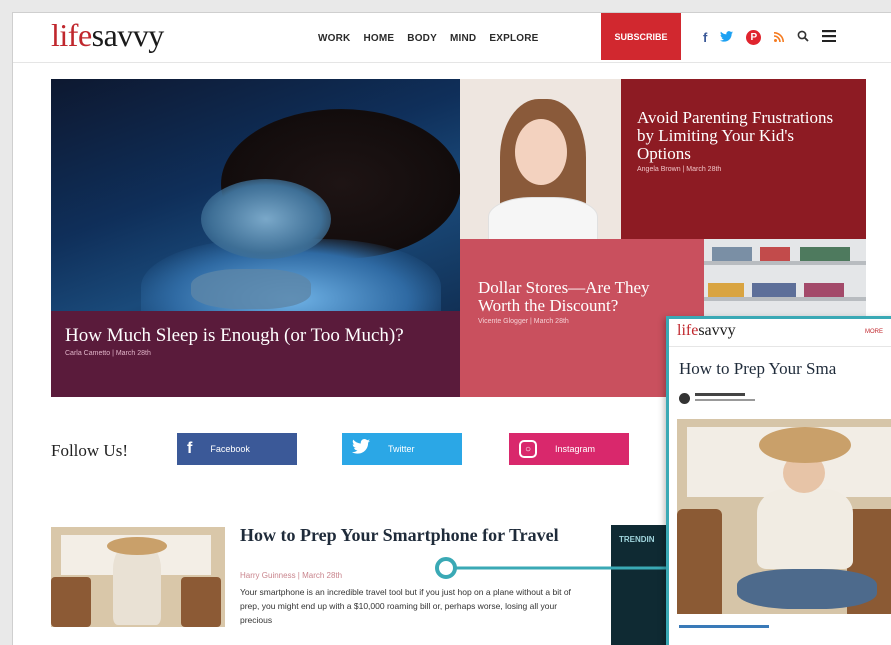 The image size is (891, 645). I want to click on instagram-follow-button: ○ Instagram, so click(569, 449).